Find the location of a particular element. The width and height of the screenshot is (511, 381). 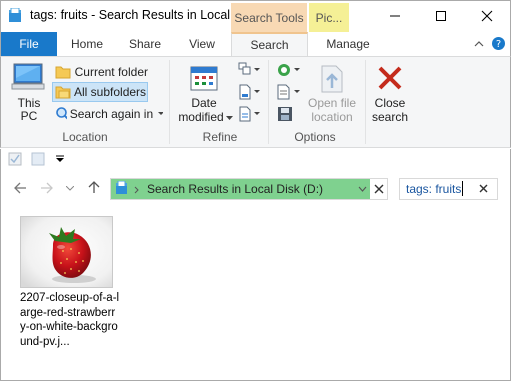

context-tab-search-tools: Search Tools is located at coordinates (269, 17).